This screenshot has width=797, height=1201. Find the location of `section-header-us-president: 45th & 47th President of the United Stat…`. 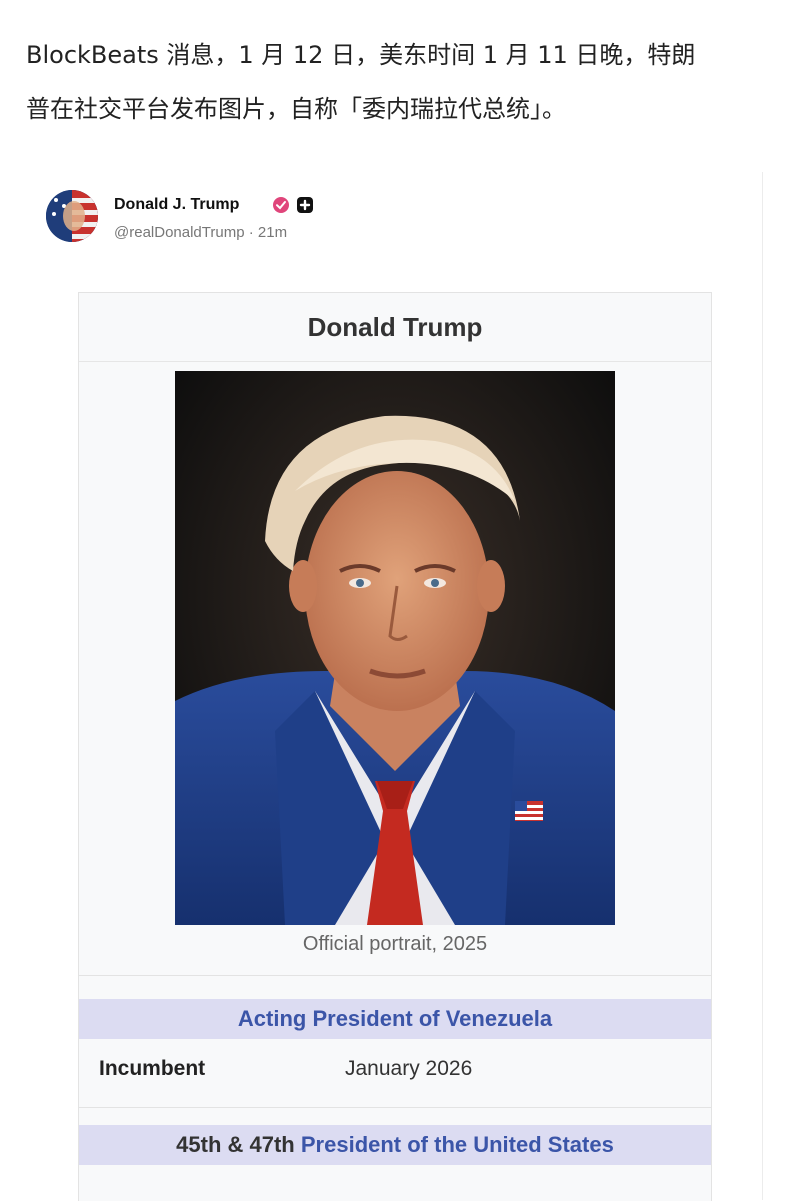

section-header-us-president: 45th & 47th President of the United Stat… is located at coordinates (395, 1145).